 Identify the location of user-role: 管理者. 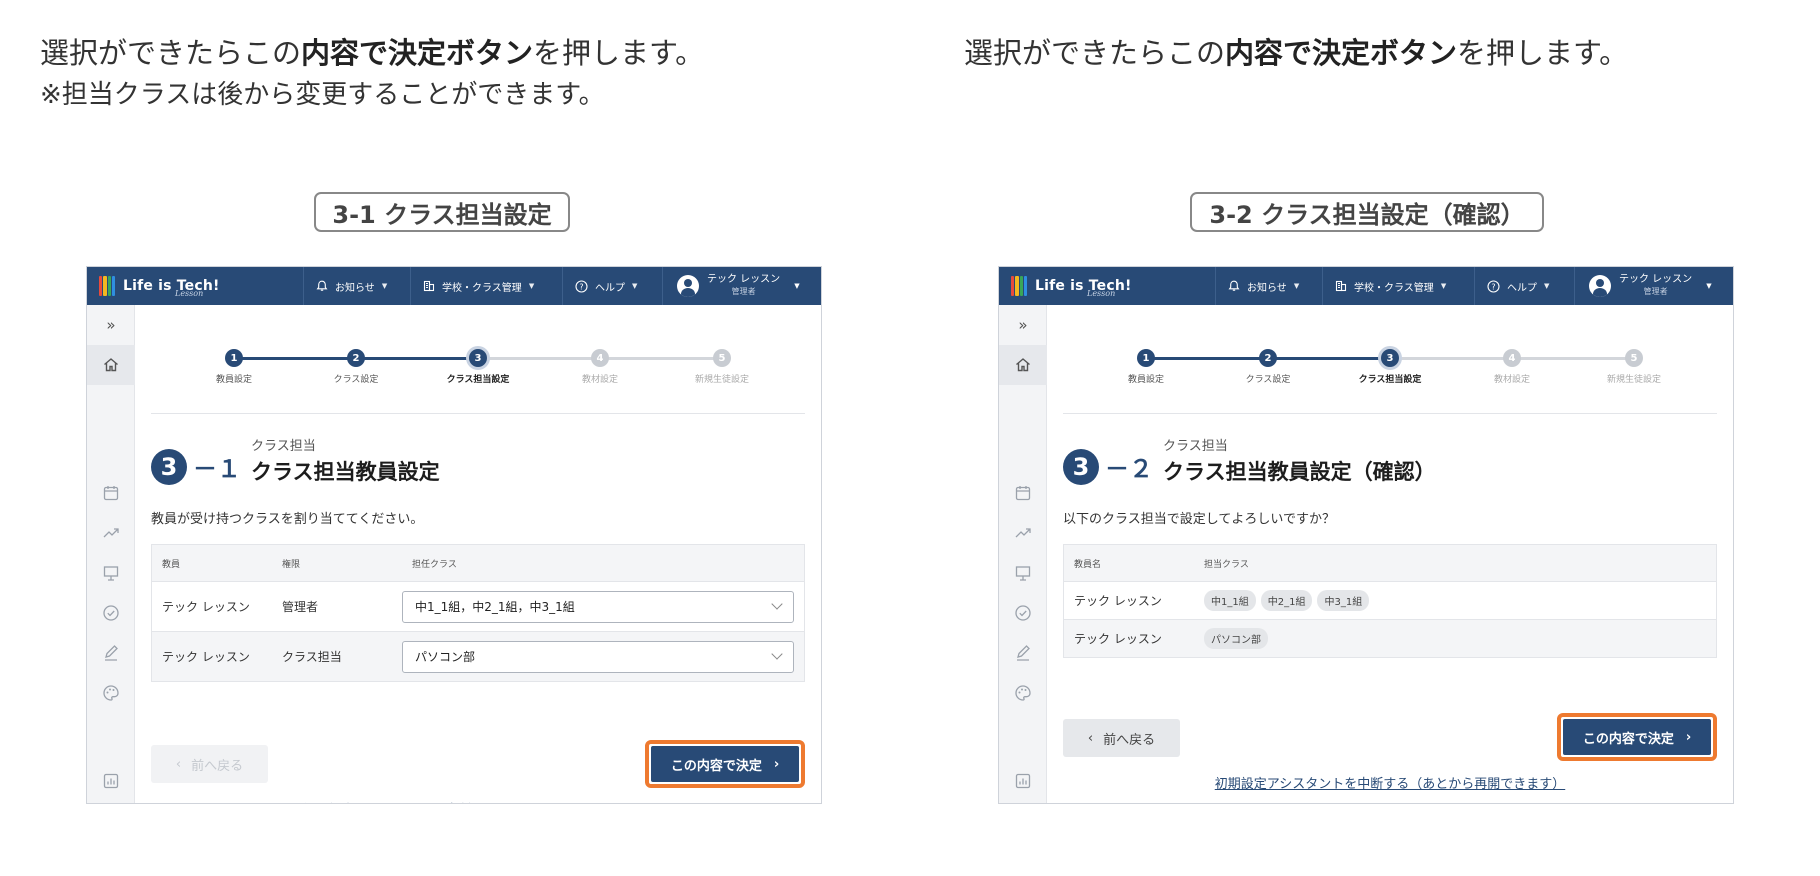
(743, 291).